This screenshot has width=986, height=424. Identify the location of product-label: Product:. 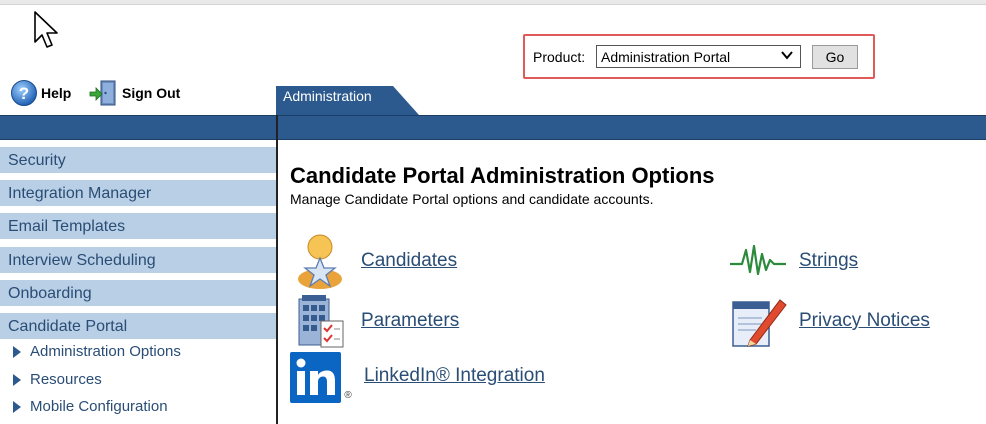
(559, 57).